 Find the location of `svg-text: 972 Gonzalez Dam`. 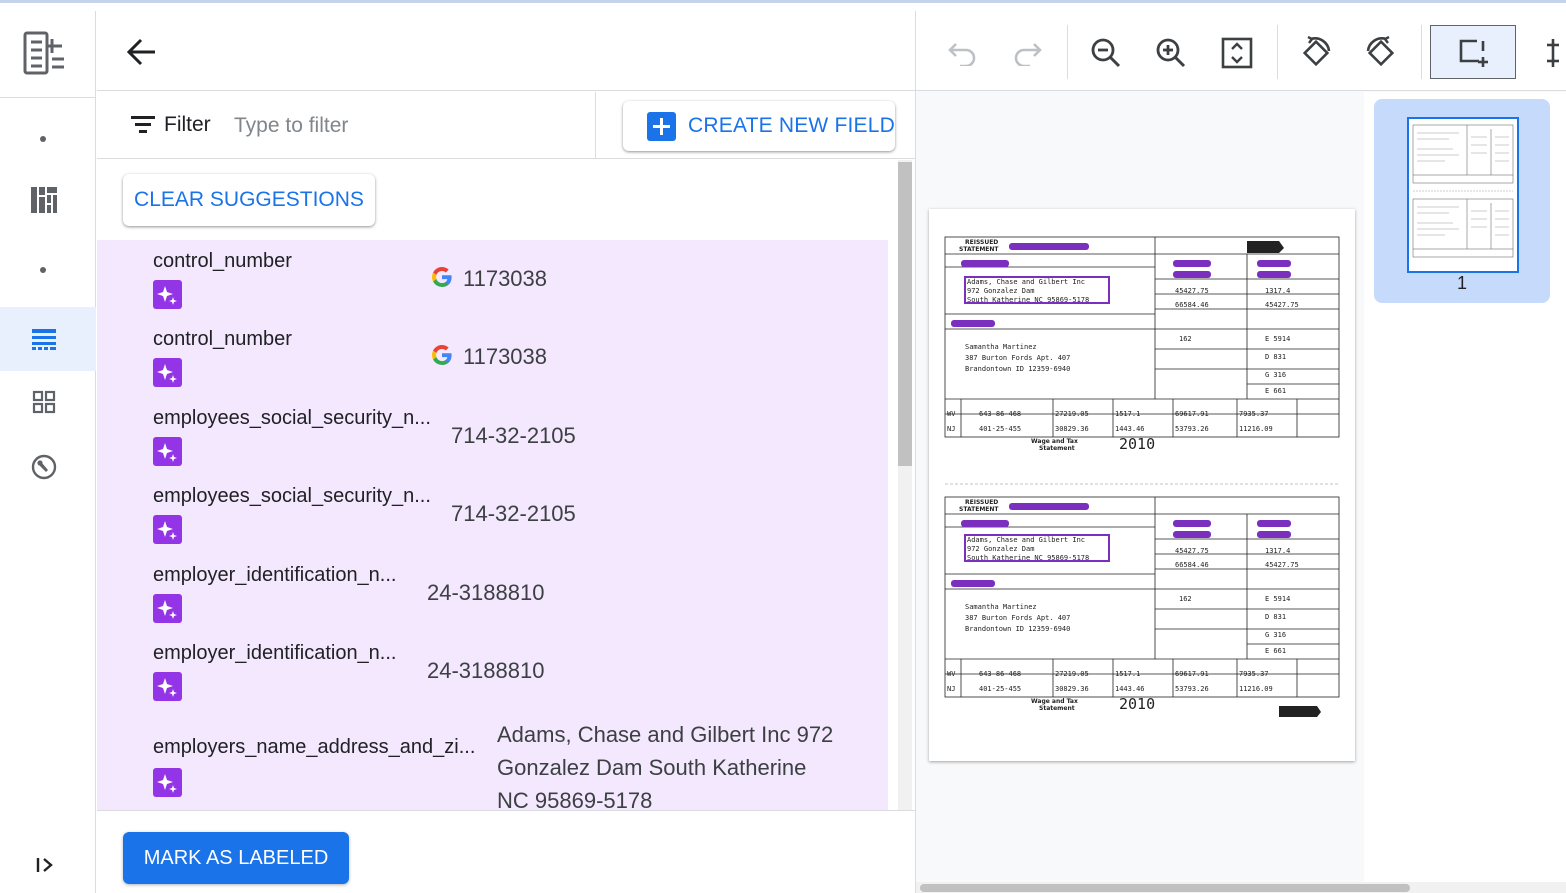

svg-text: 972 Gonzalez Dam is located at coordinates (1000, 291).